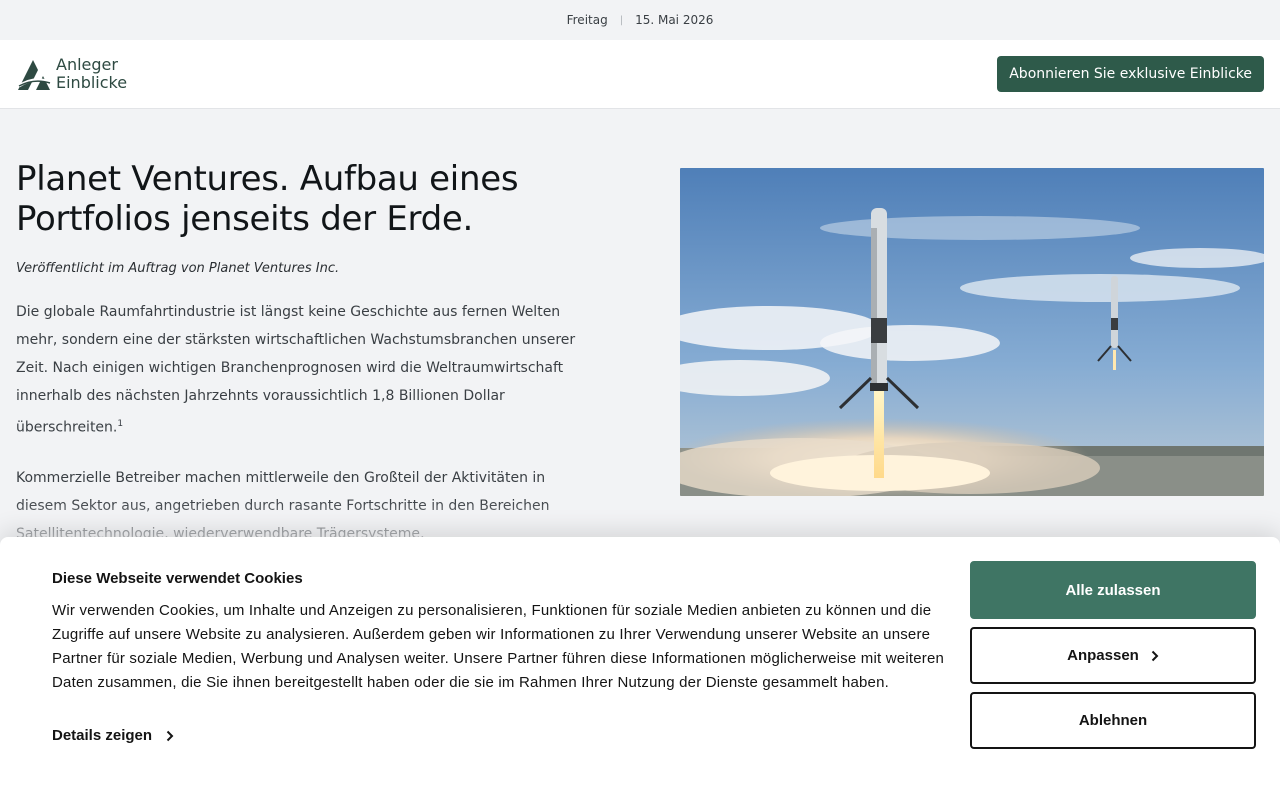 This screenshot has height=800, width=1280. I want to click on logo-line-2: Einblicke, so click(92, 82).